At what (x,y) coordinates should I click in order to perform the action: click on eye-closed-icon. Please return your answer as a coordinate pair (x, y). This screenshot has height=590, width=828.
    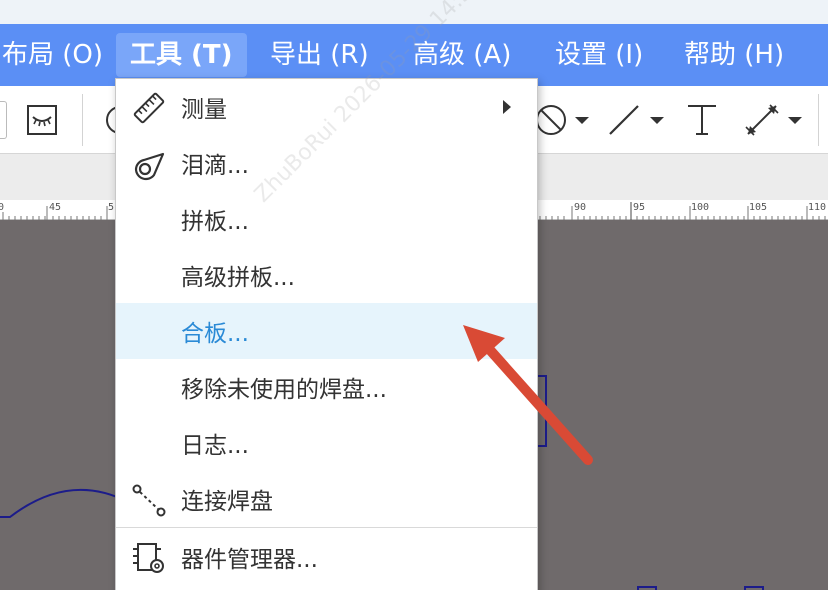
    Looking at the image, I should click on (42, 120).